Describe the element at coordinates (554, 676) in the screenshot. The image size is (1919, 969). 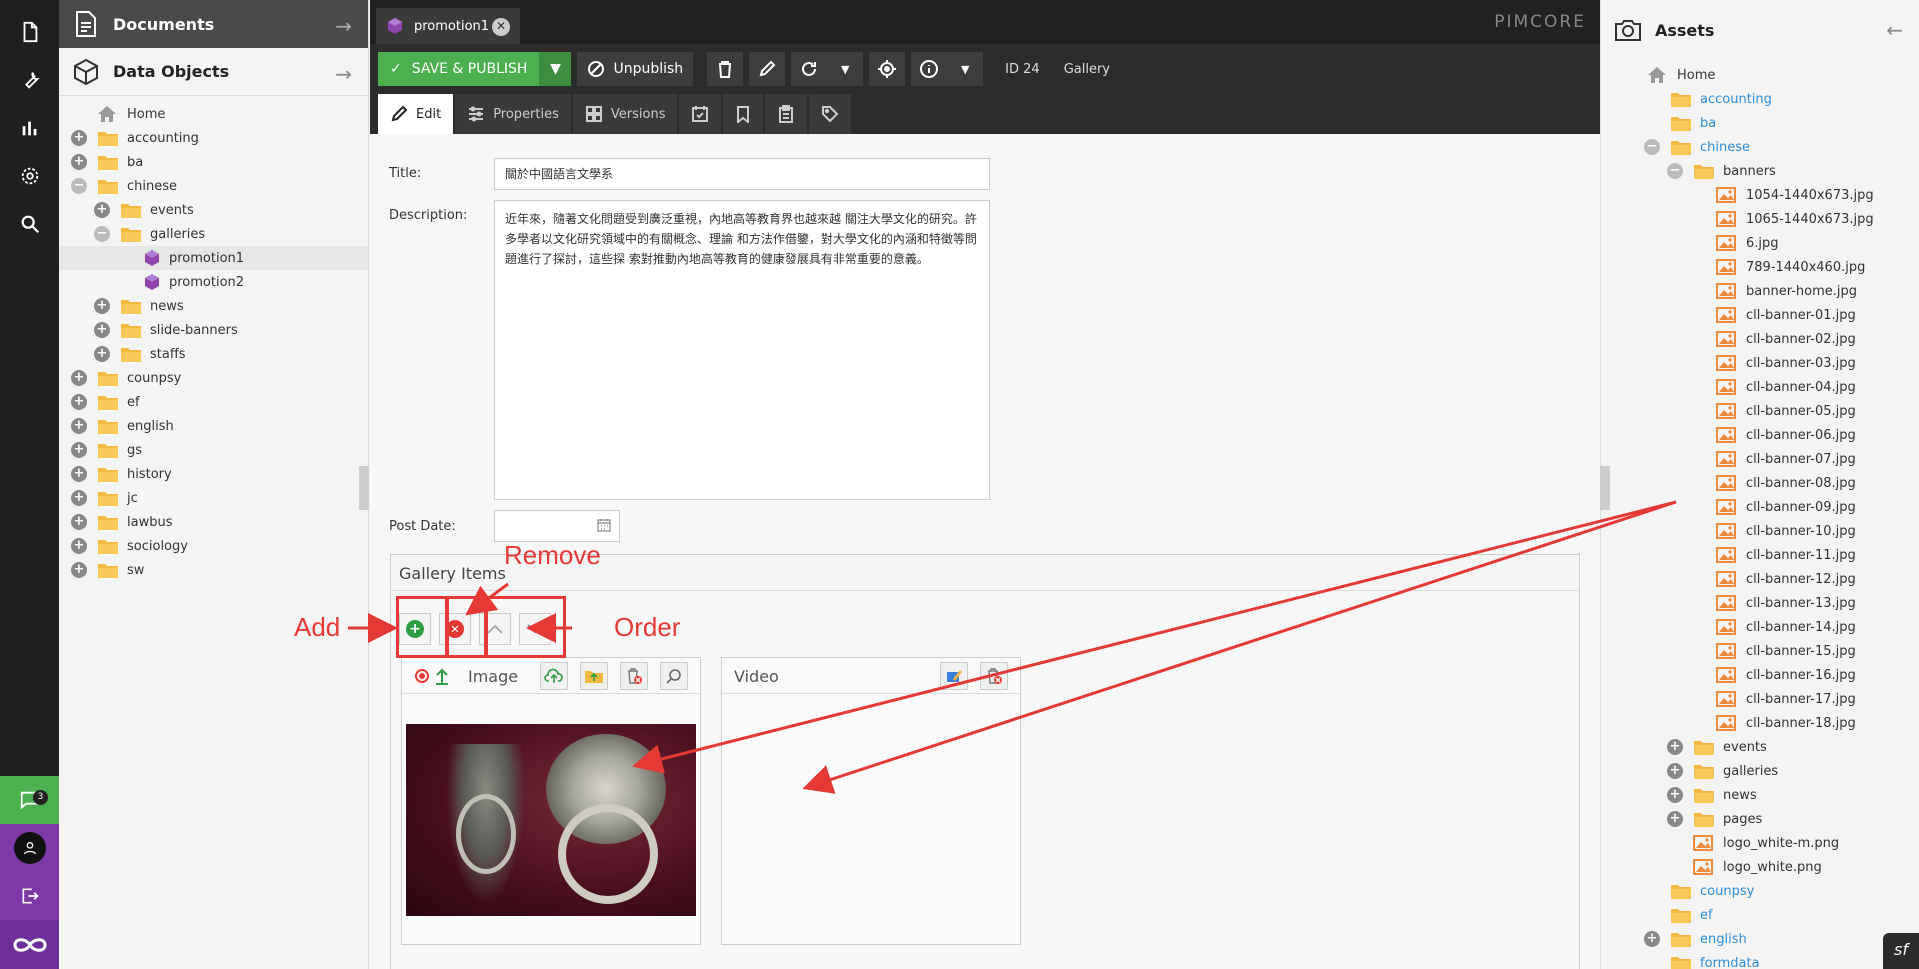
I see `upload-image-button` at that location.